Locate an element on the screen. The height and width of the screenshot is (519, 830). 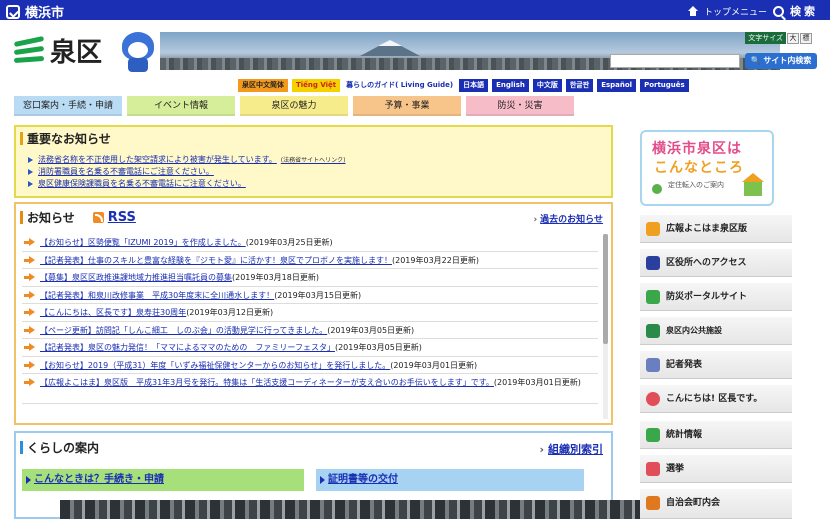
city-name: 横浜市 is located at coordinates (45, 13).